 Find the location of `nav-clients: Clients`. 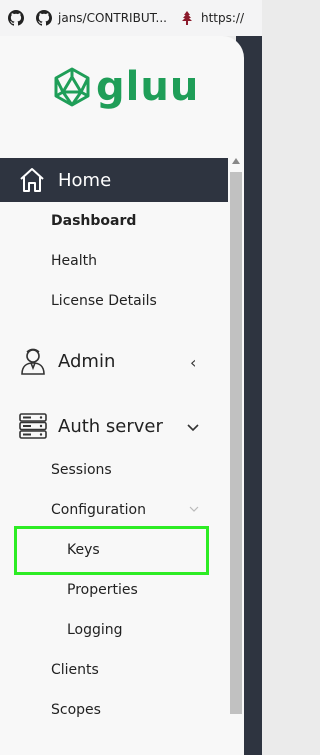

nav-clients: Clients is located at coordinates (75, 670).